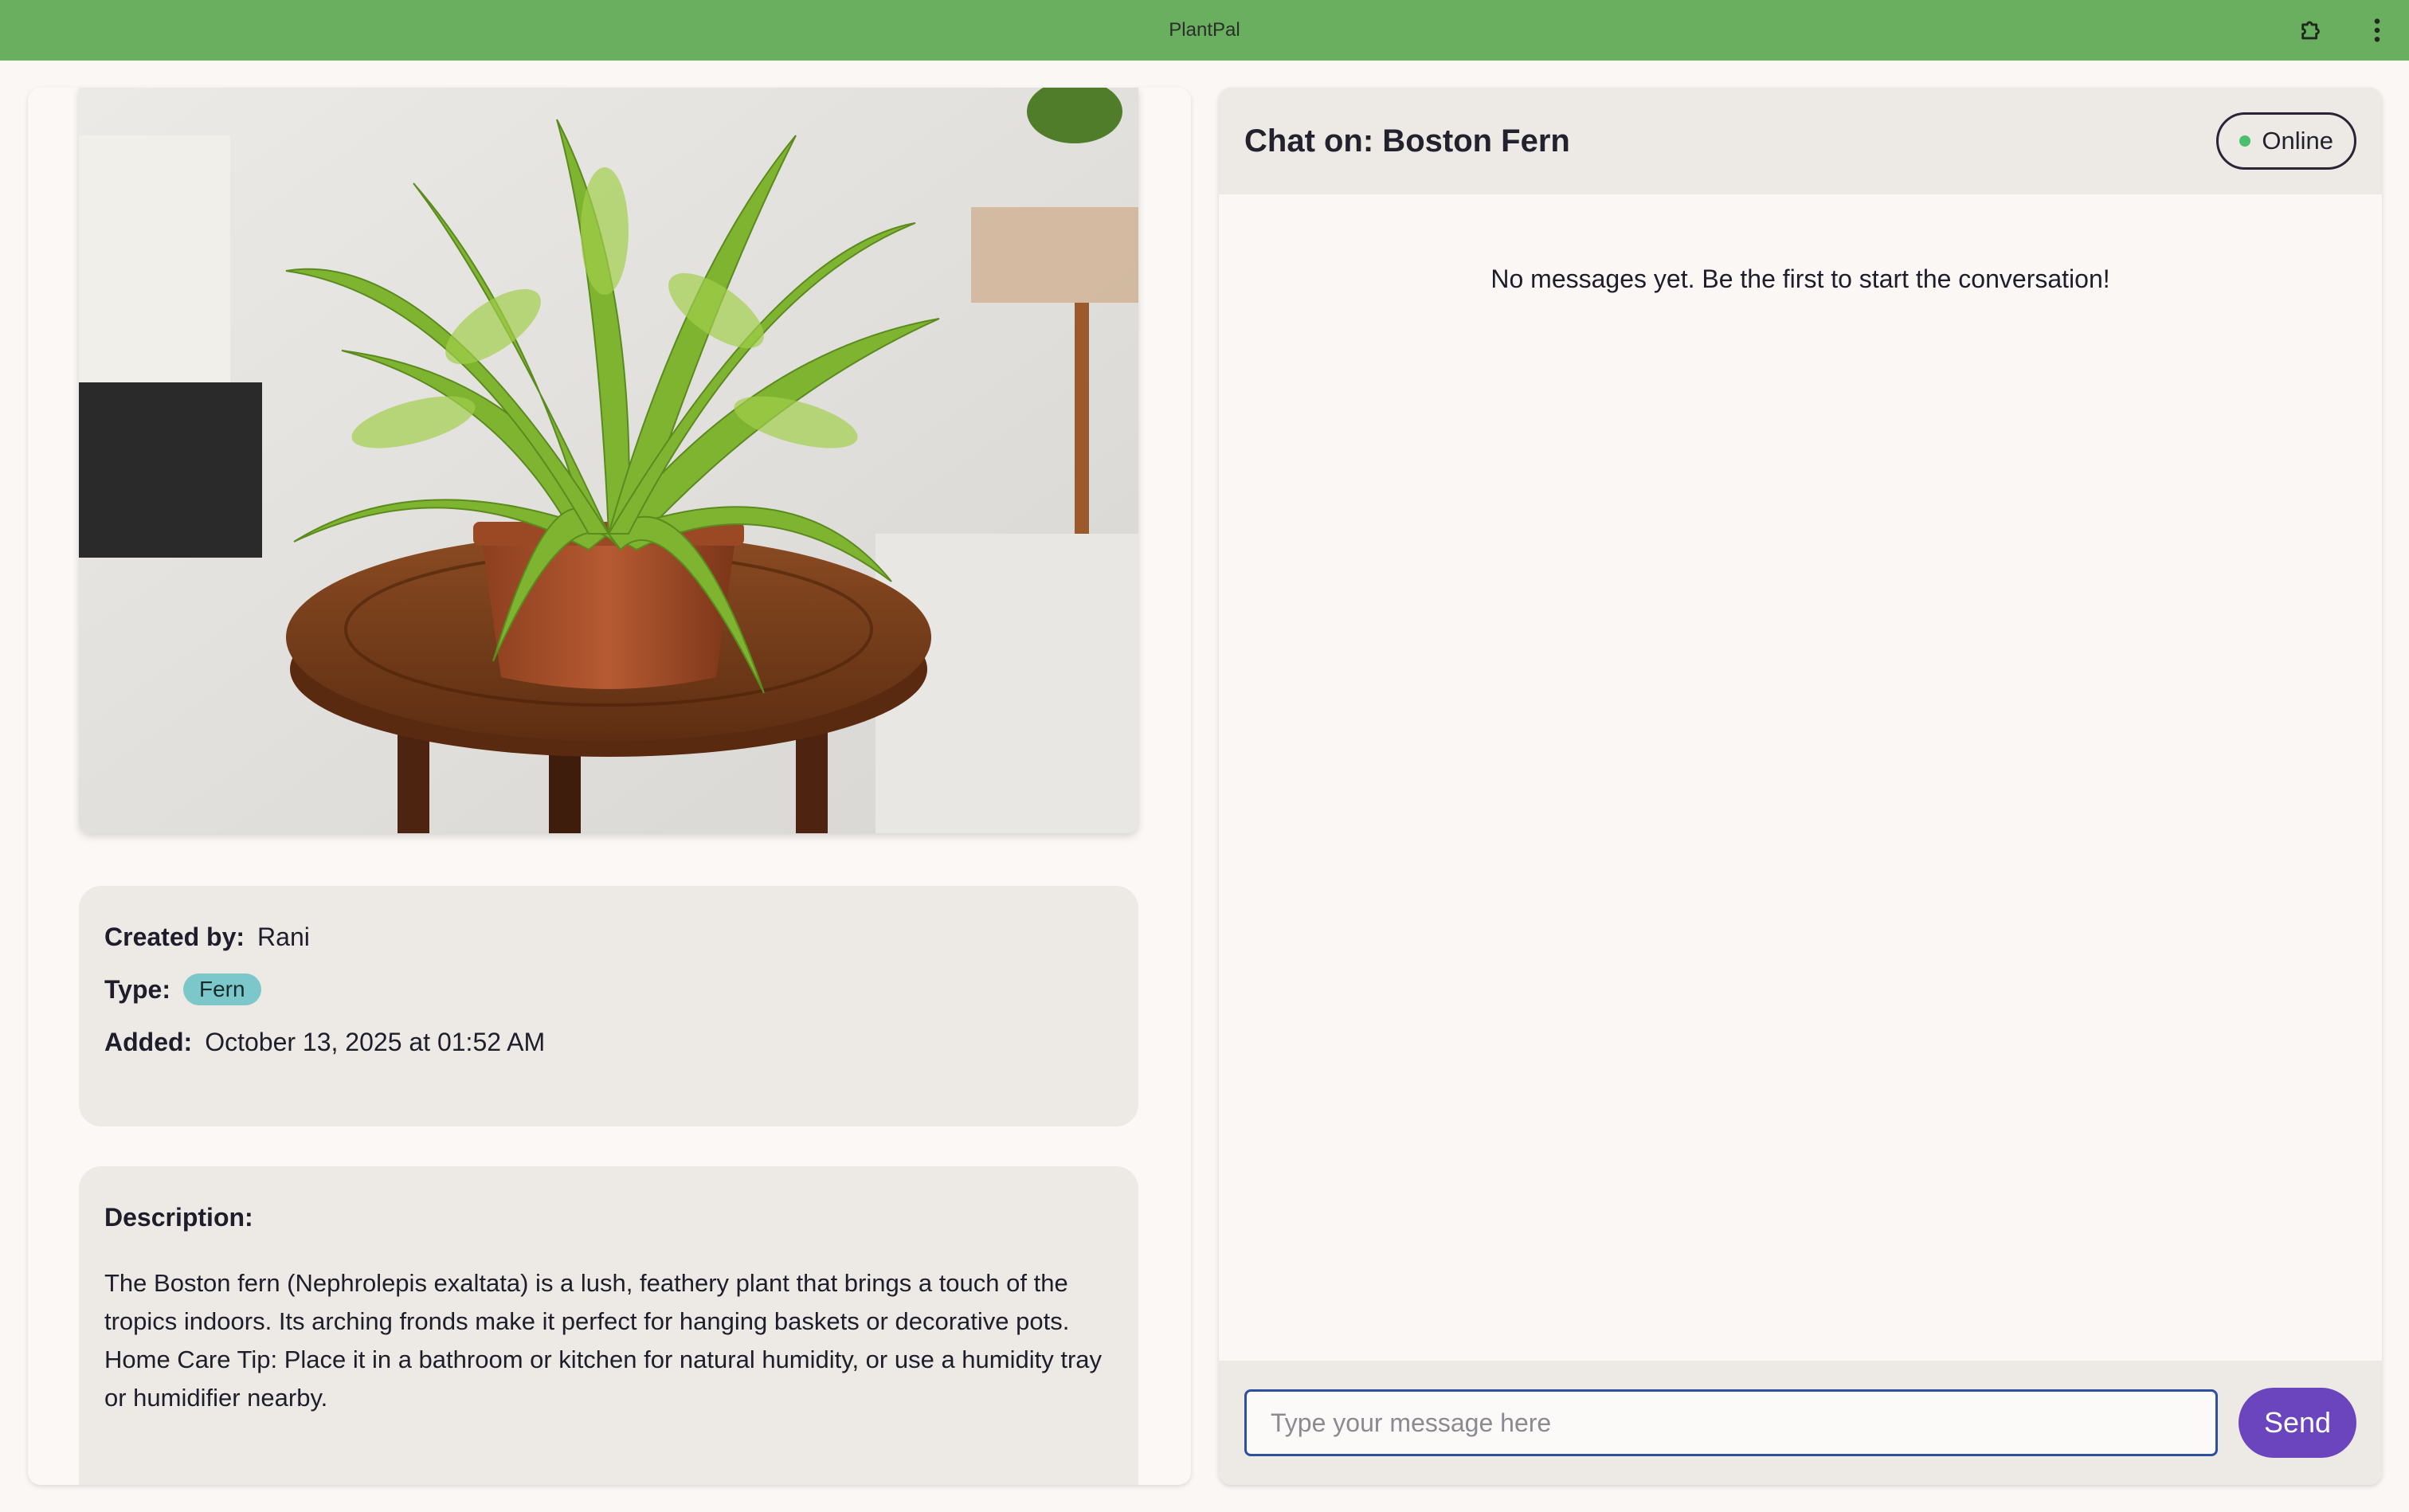 The width and height of the screenshot is (2409, 1512). I want to click on kebab-menu-icon, so click(2377, 30).